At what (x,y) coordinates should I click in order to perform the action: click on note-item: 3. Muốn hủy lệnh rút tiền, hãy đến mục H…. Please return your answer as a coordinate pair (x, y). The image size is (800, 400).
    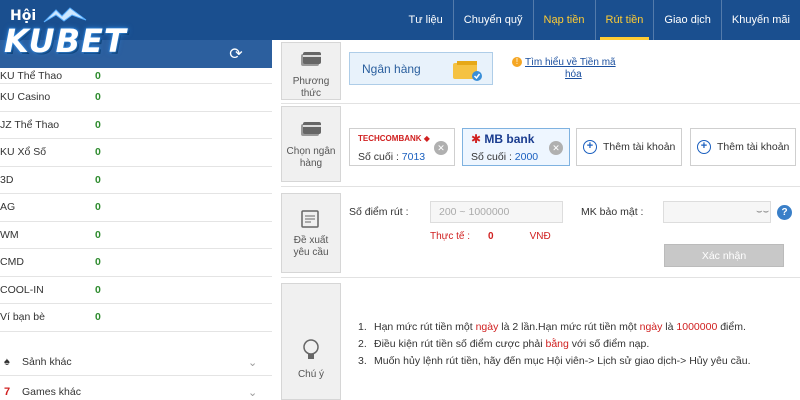
    Looking at the image, I should click on (554, 361).